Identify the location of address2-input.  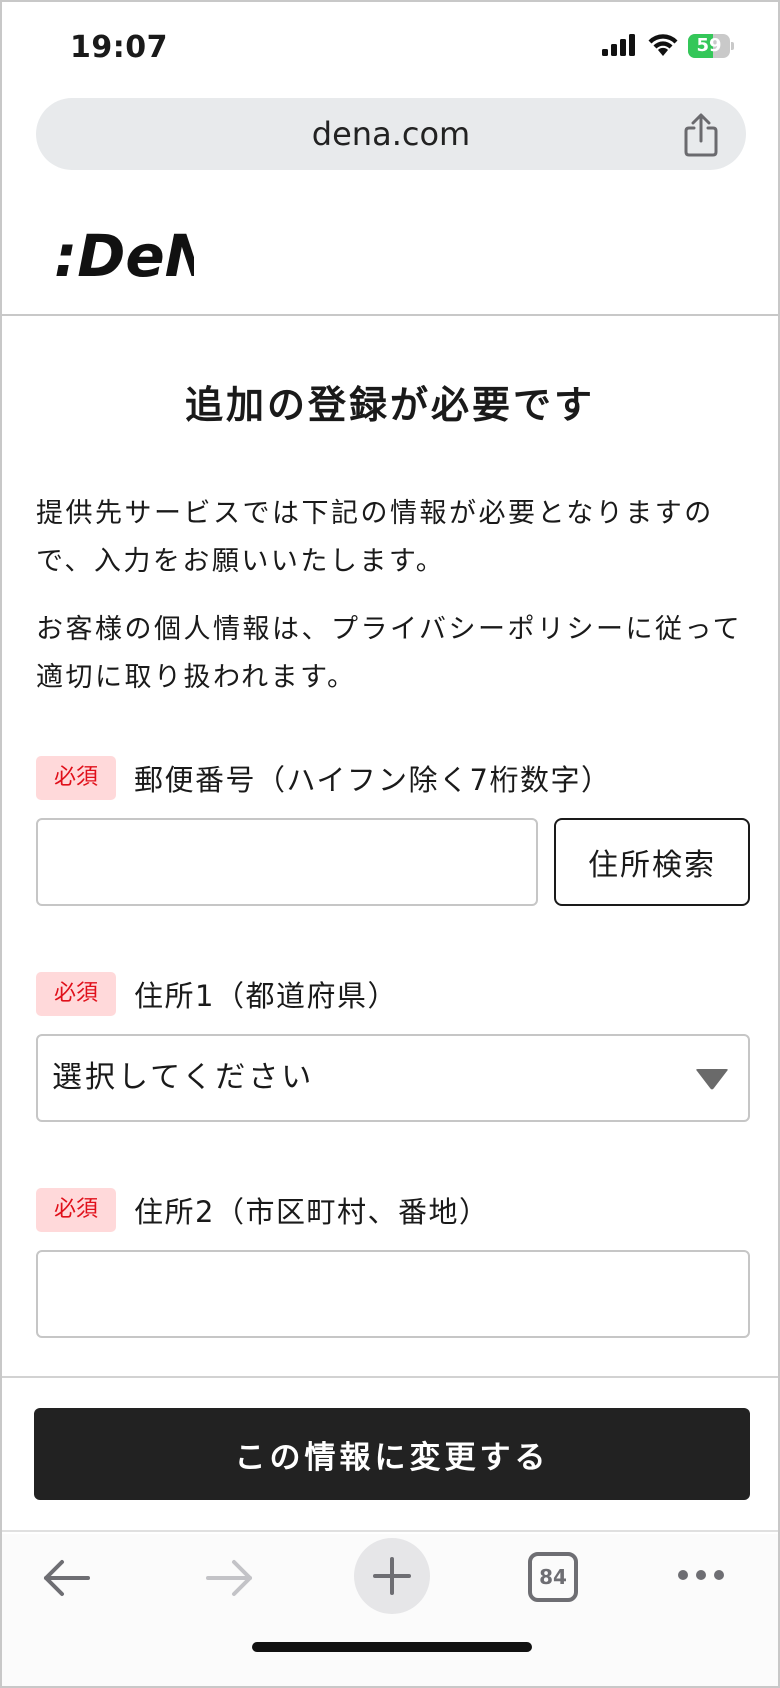
(393, 1294).